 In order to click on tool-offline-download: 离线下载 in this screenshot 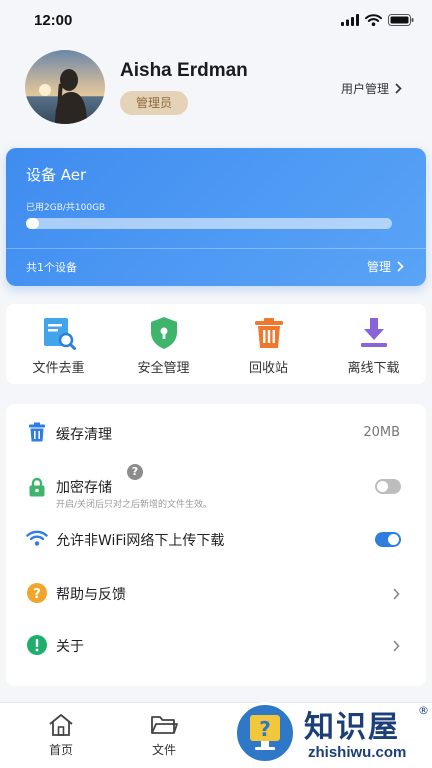, I will do `click(373, 344)`.